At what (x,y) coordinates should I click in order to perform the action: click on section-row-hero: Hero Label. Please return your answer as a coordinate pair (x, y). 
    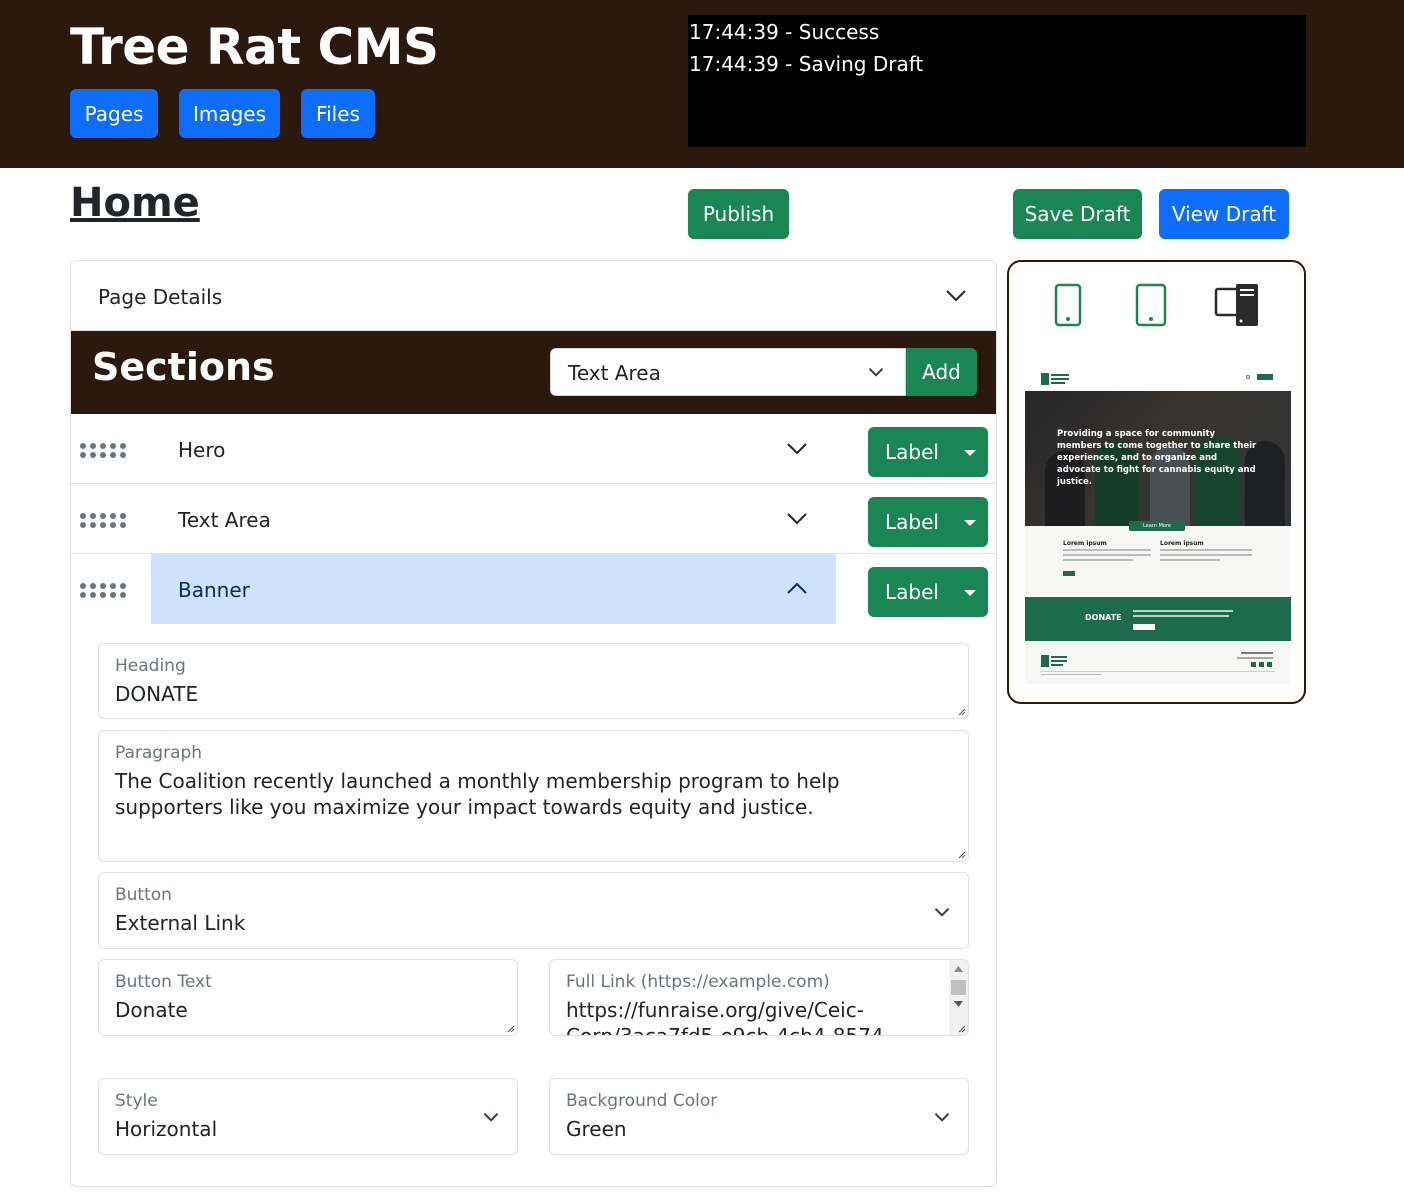
    Looking at the image, I should click on (533, 449).